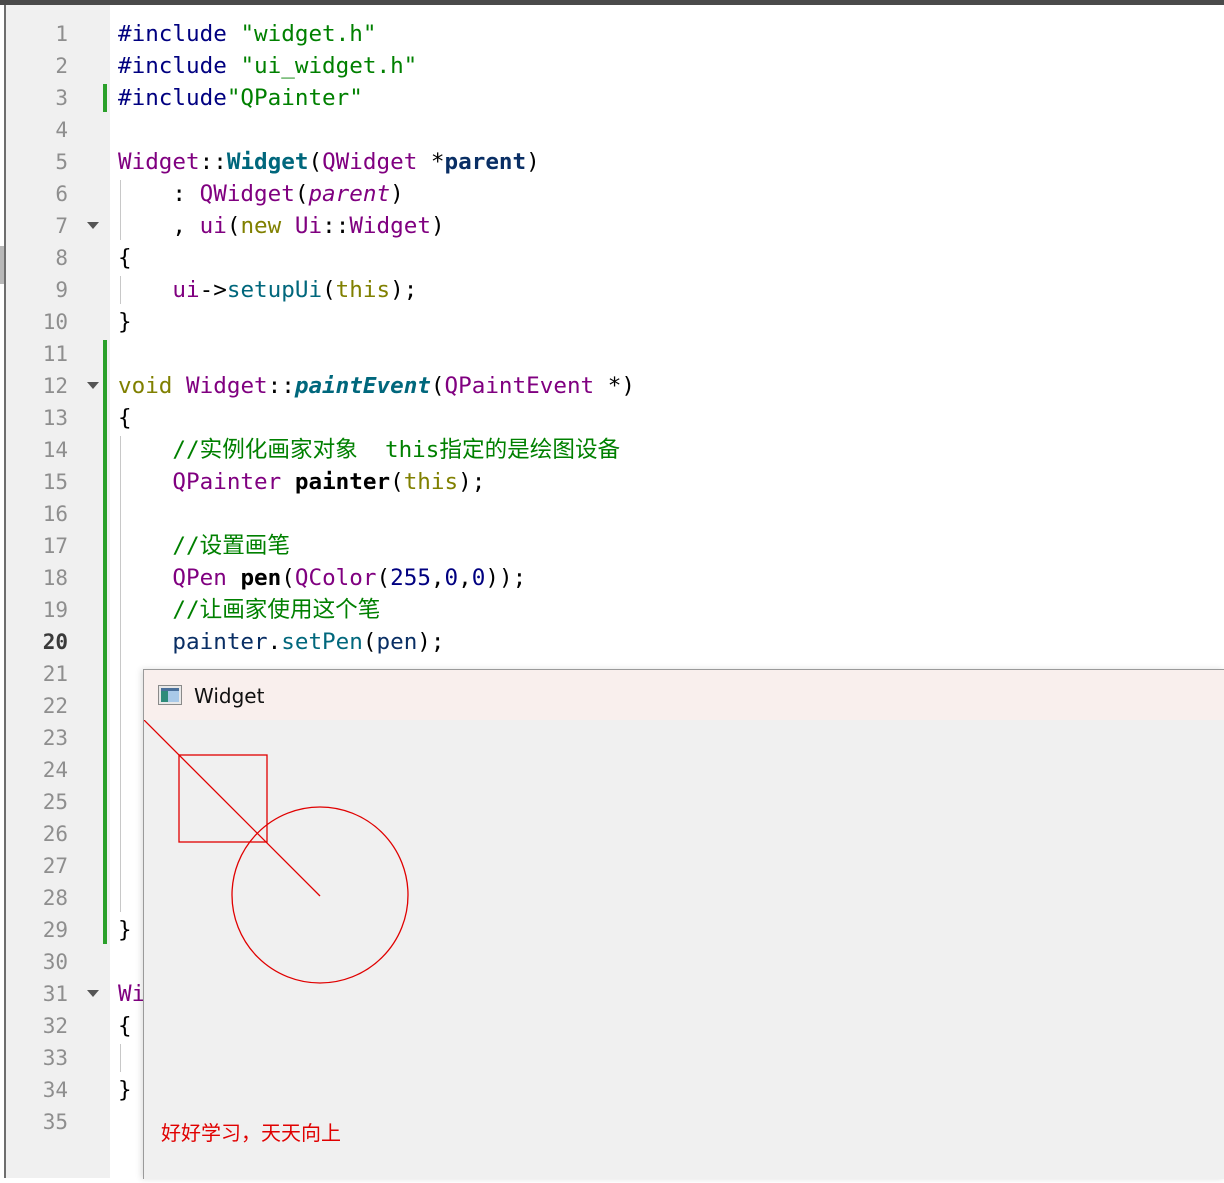 The width and height of the screenshot is (1224, 1183). What do you see at coordinates (61, 66) in the screenshot?
I see `line-number: 2` at bounding box center [61, 66].